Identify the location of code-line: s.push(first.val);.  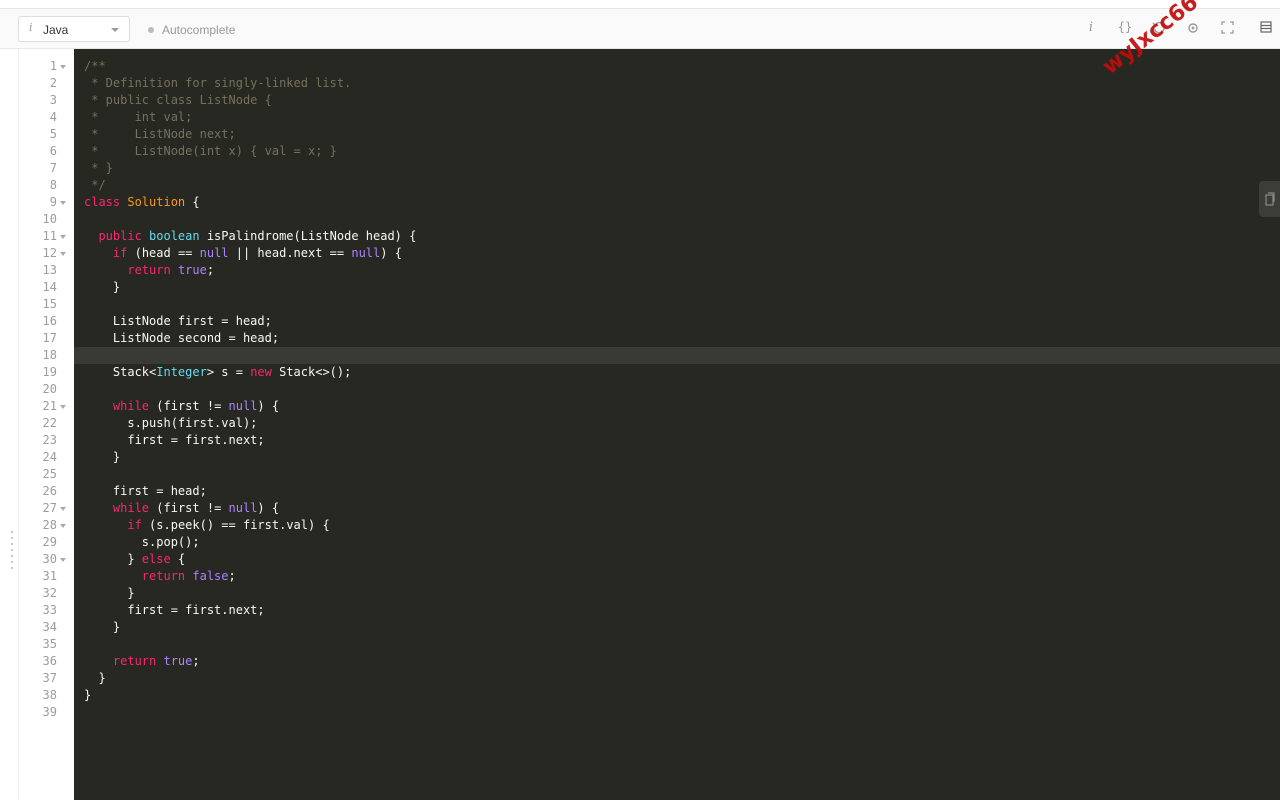
(250, 423).